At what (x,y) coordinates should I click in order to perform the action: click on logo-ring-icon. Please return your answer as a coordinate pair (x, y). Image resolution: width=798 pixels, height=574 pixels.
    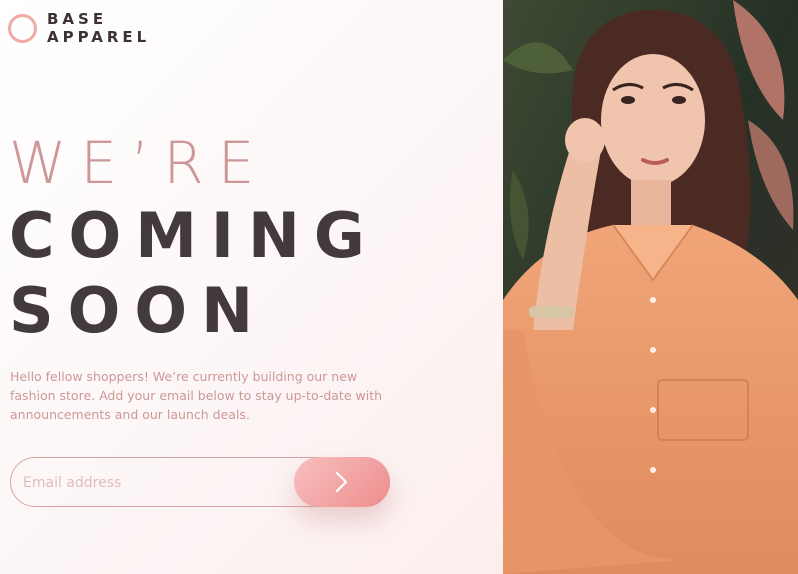
    Looking at the image, I should click on (22, 28).